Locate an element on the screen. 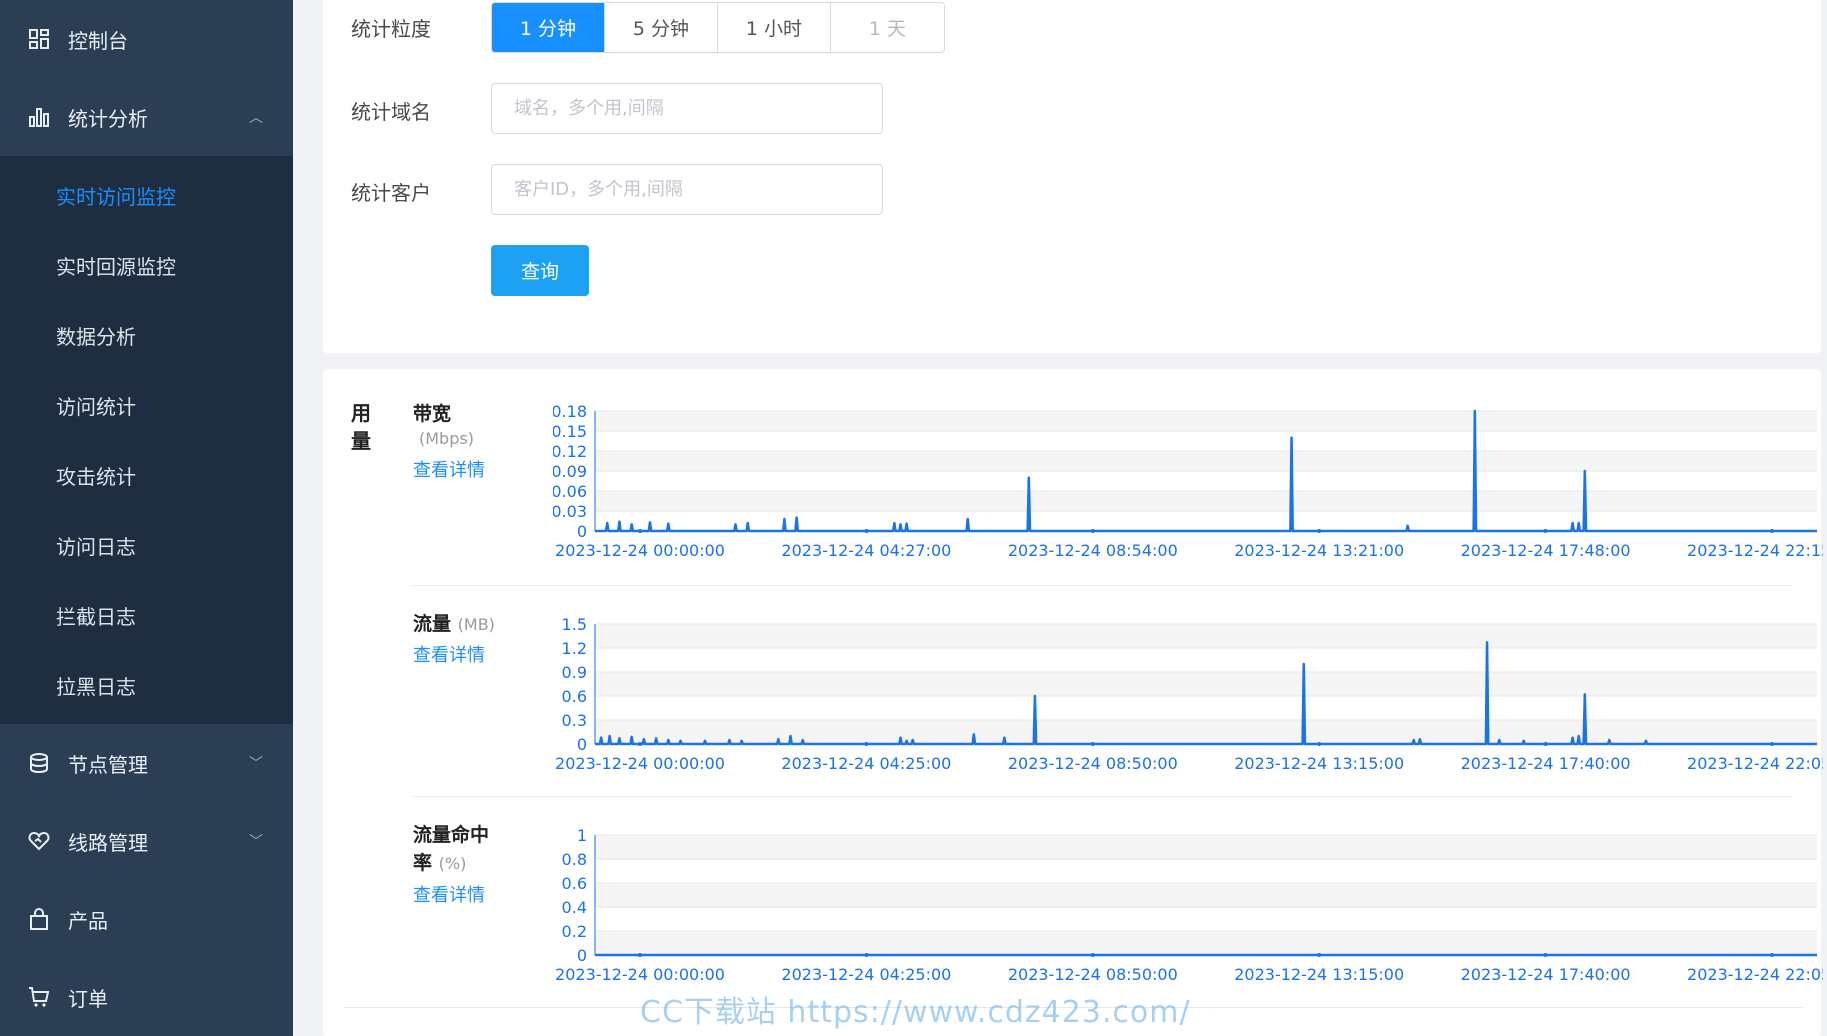  cart-icon is located at coordinates (39, 997).